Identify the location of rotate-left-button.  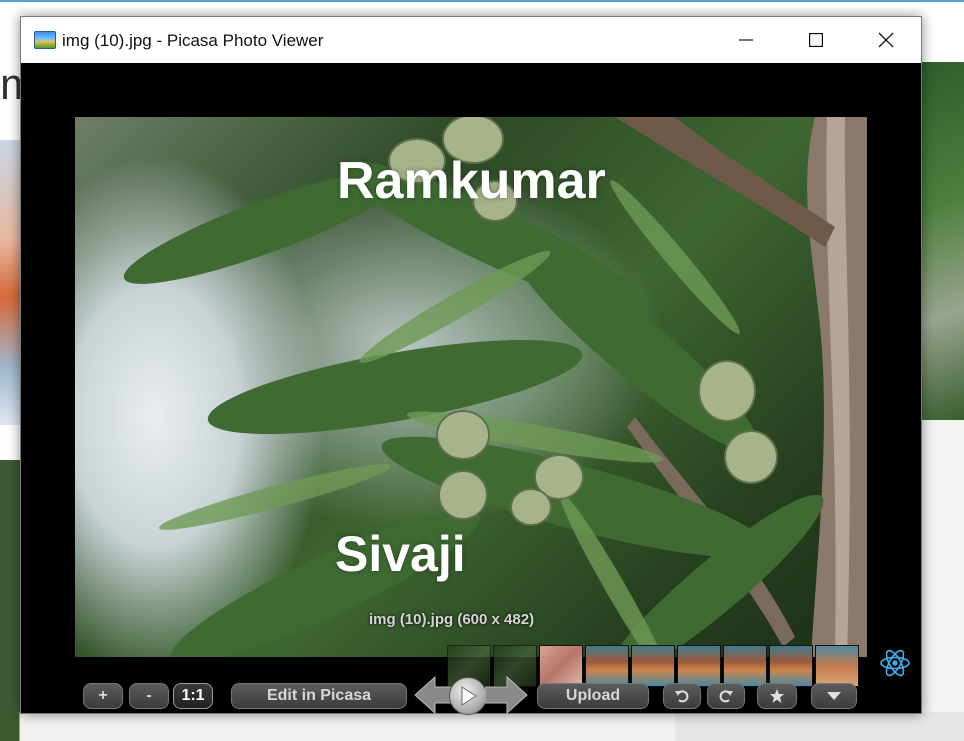
(682, 696).